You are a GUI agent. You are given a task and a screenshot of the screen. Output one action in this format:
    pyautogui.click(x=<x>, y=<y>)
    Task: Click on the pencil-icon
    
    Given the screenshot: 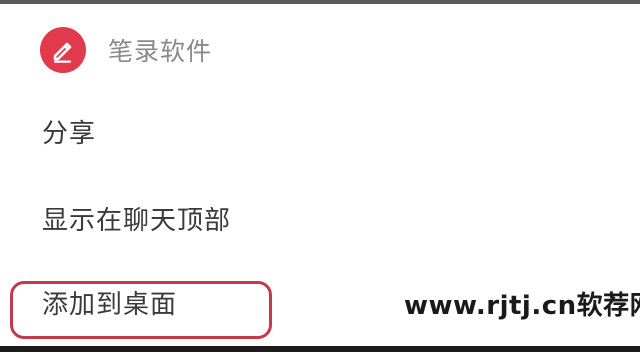 What is the action you would take?
    pyautogui.click(x=62, y=52)
    